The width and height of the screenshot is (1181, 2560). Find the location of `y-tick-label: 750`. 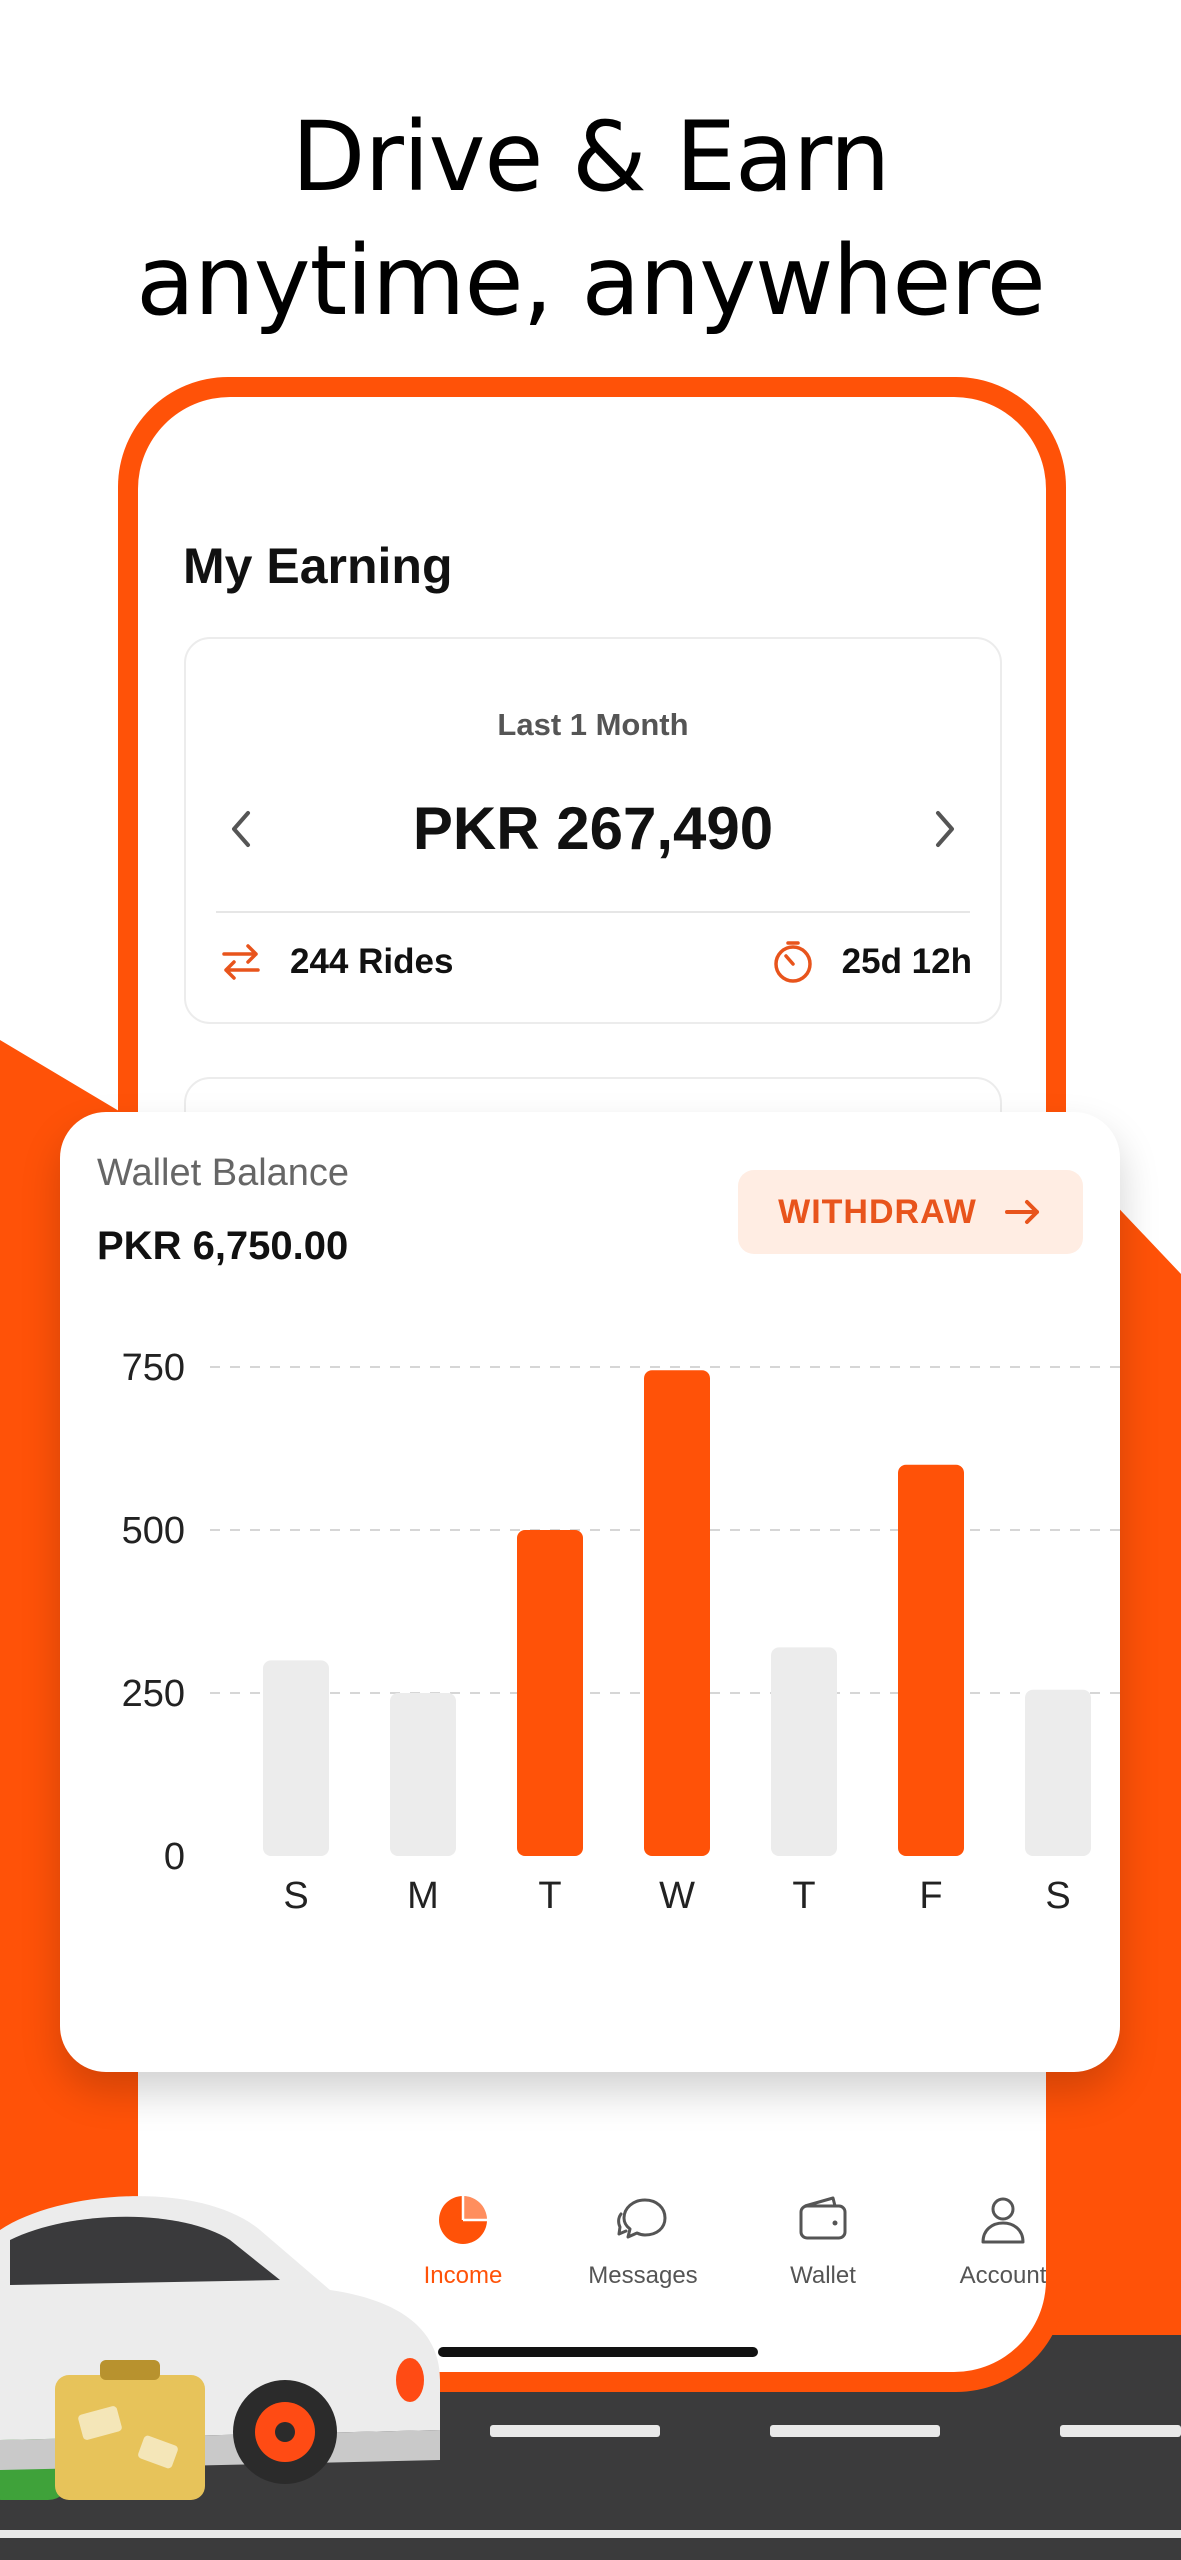

y-tick-label: 750 is located at coordinates (153, 1368).